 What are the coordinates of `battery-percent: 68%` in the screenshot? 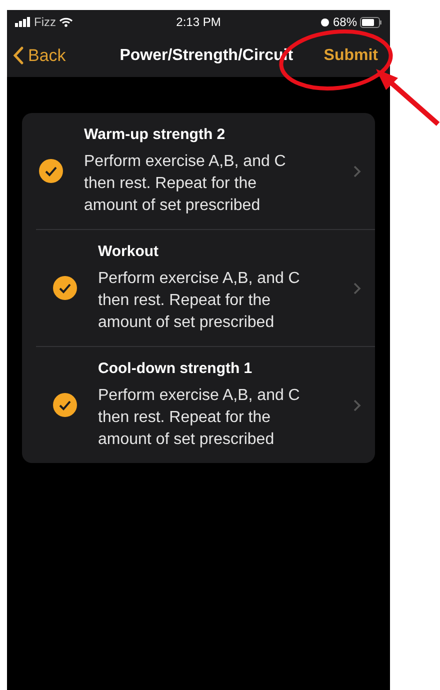 It's located at (344, 22).